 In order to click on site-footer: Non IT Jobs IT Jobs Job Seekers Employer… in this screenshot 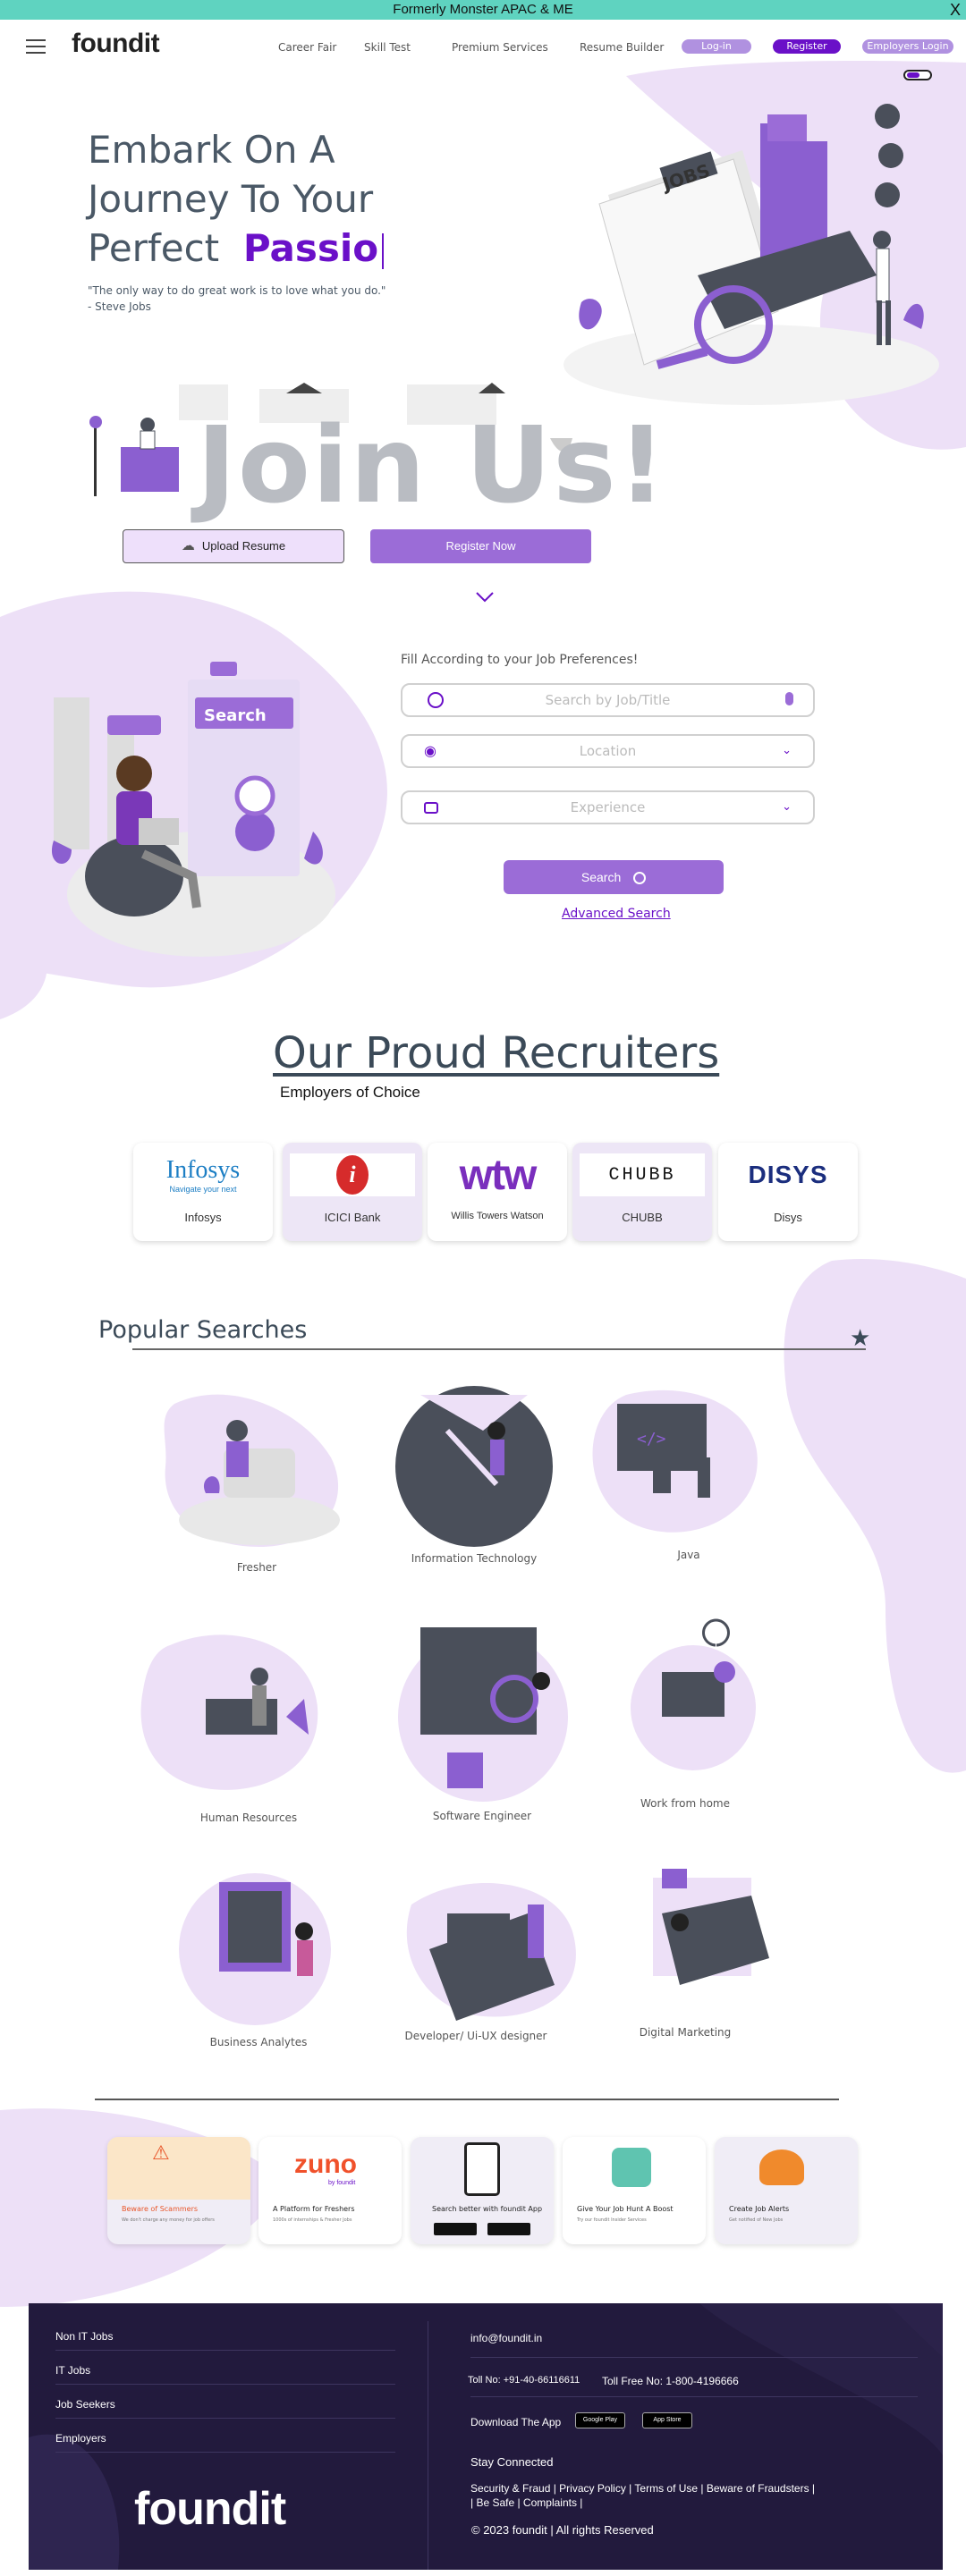, I will do `click(486, 2436)`.